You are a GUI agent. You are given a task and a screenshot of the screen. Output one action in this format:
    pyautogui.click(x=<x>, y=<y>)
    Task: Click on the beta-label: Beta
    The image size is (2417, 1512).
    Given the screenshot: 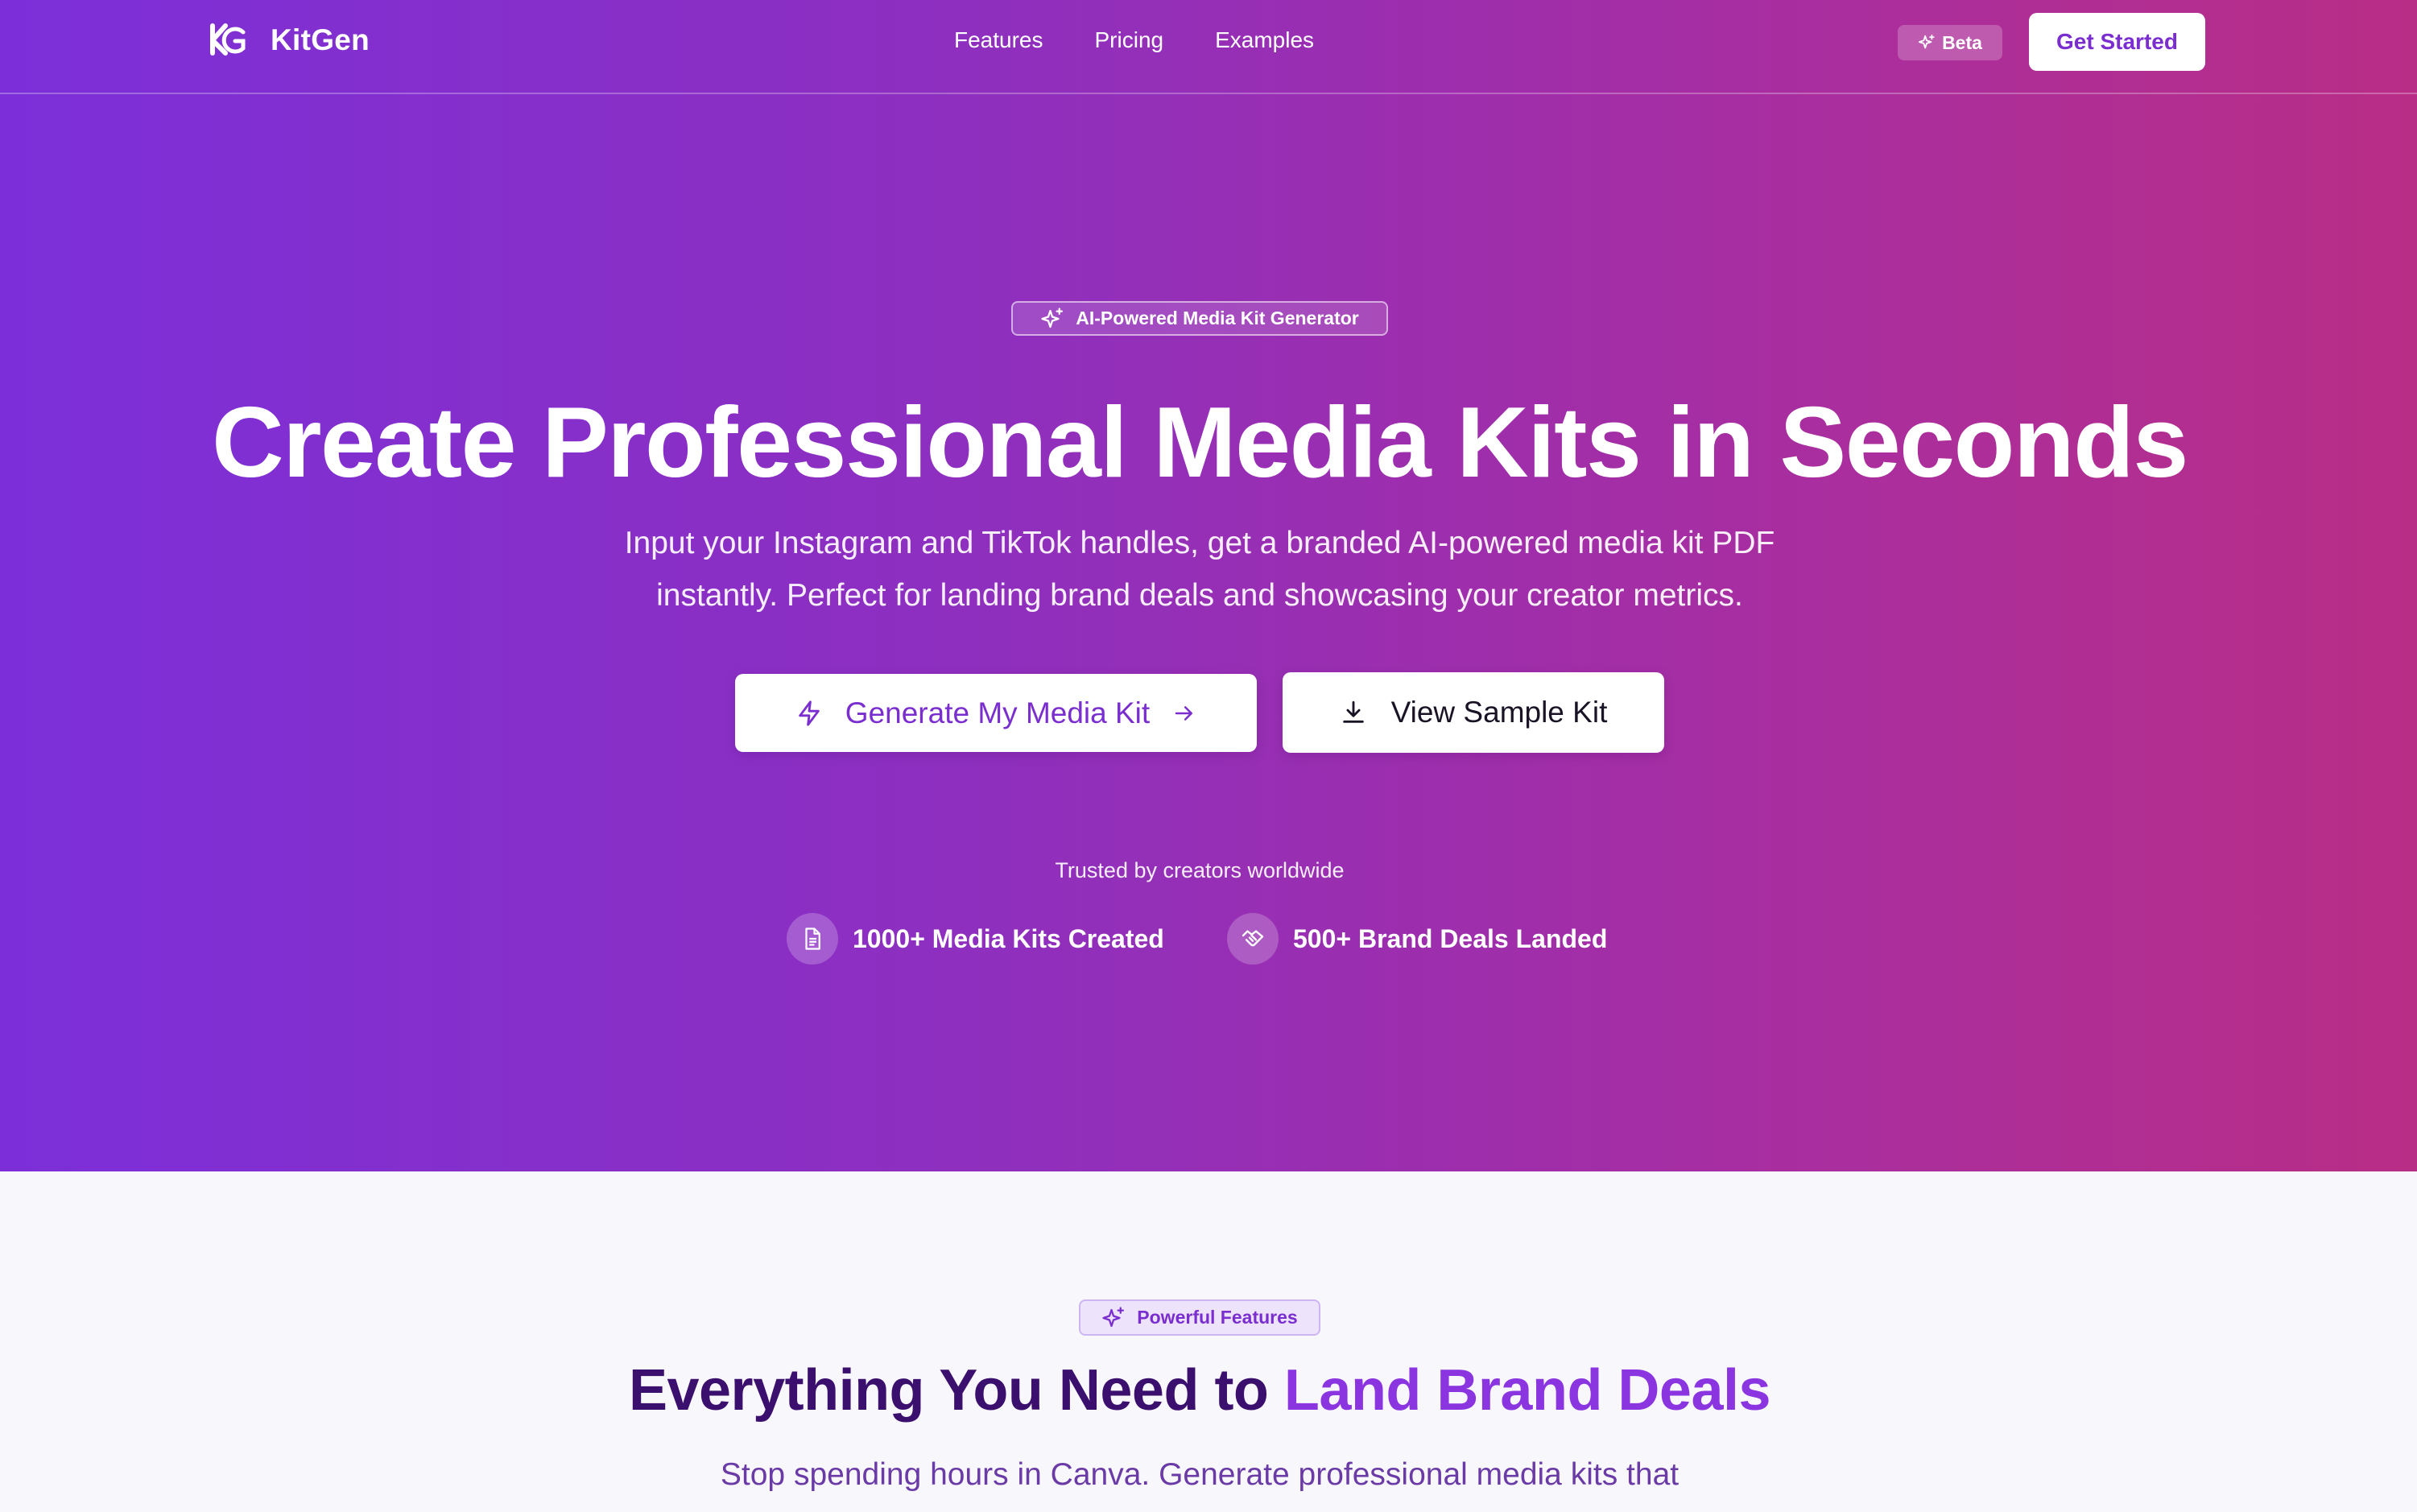 What is the action you would take?
    pyautogui.click(x=1962, y=42)
    